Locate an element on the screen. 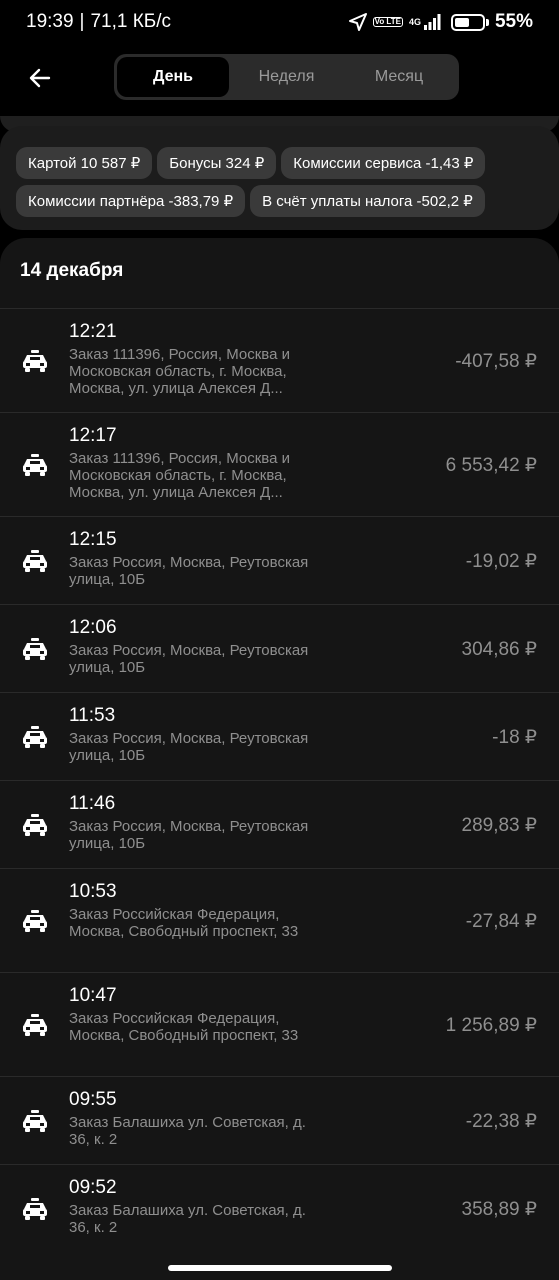  transaction-amount: 304,86 ₽ is located at coordinates (499, 649).